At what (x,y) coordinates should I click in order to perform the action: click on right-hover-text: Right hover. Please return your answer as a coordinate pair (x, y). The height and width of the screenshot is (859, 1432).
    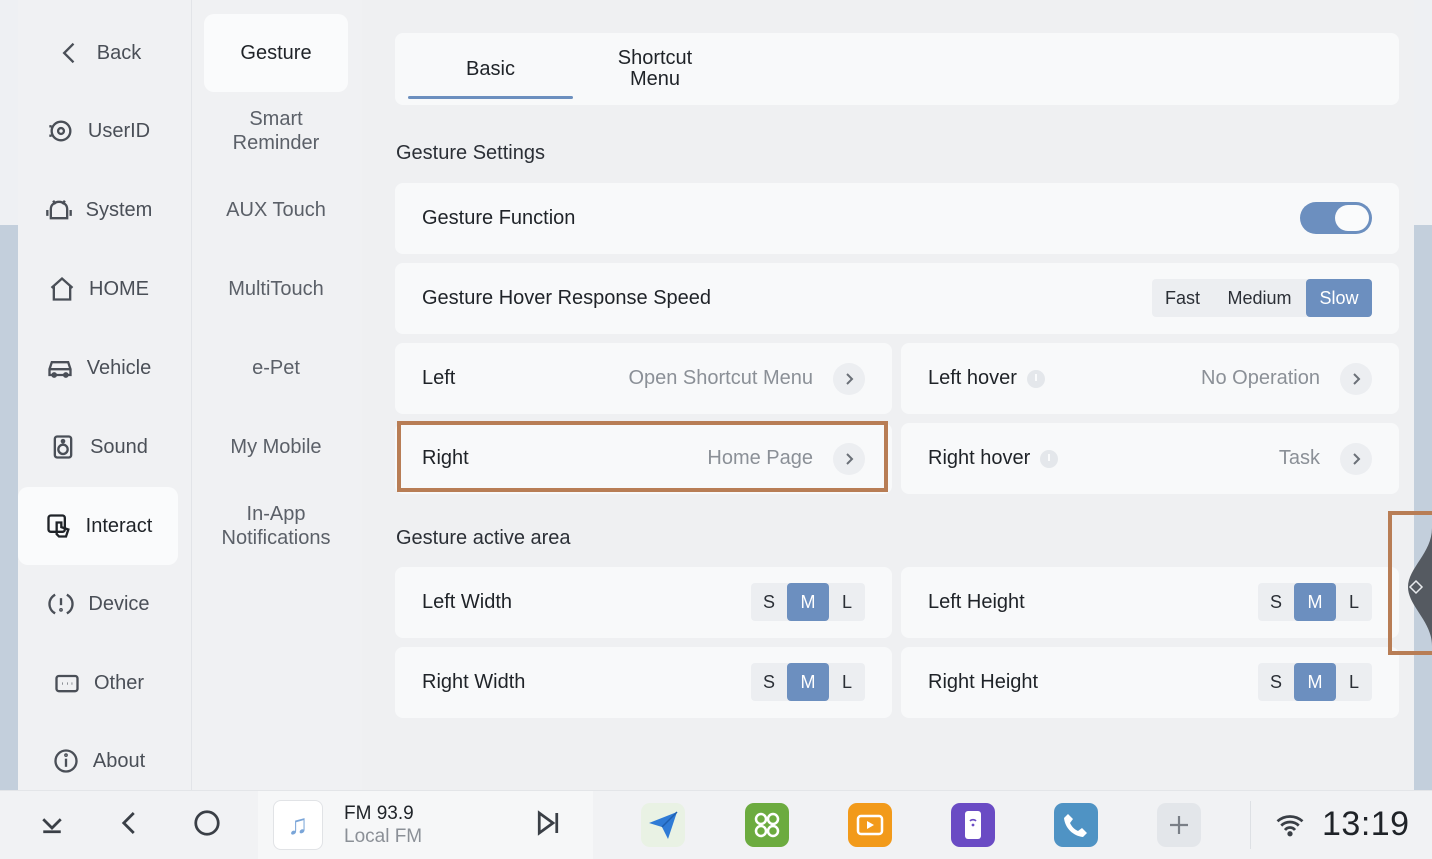
    Looking at the image, I should click on (979, 458).